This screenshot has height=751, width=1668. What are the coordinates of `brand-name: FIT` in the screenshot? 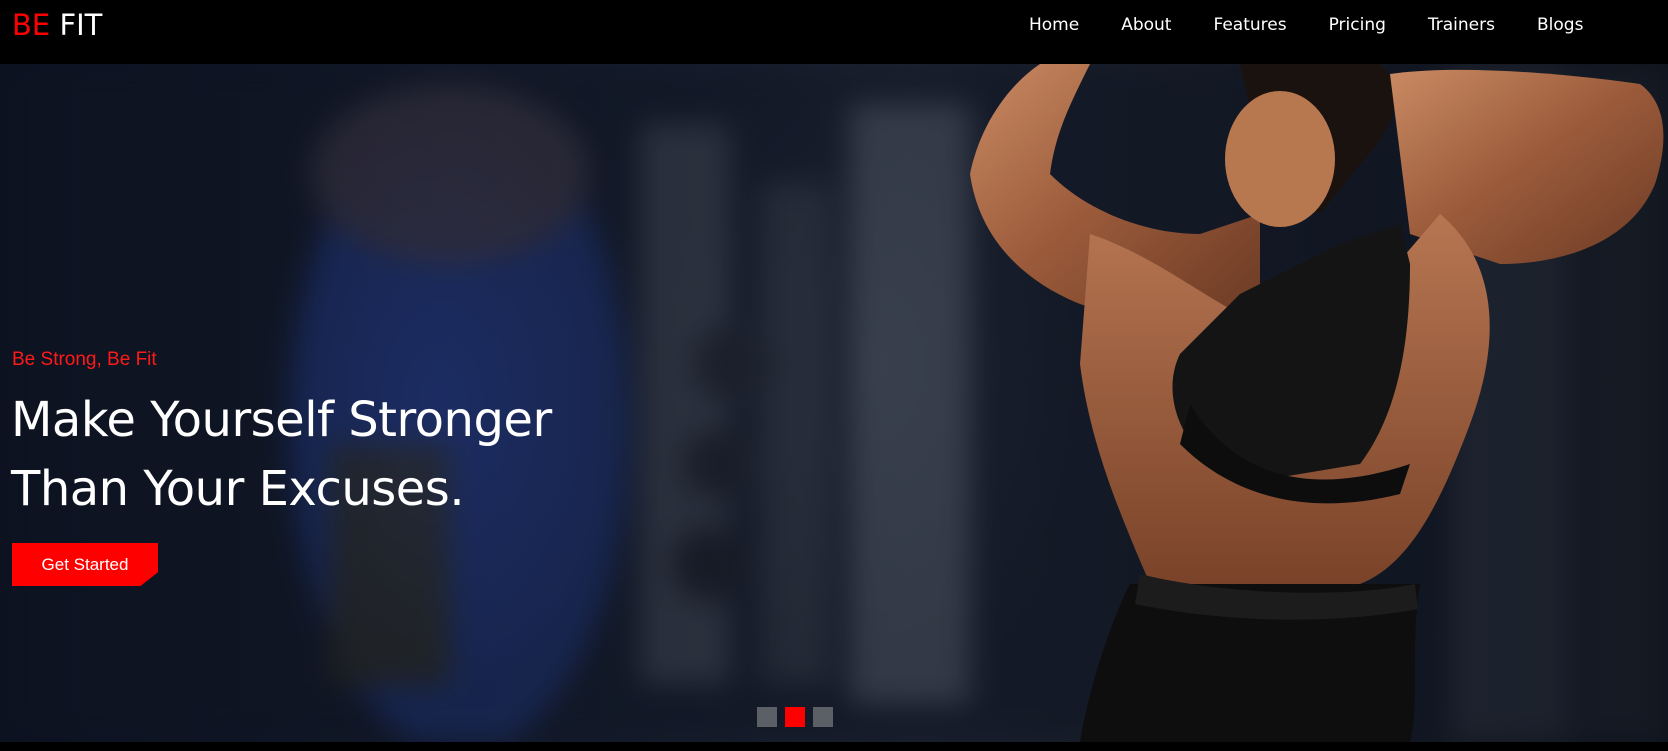 It's located at (81, 25).